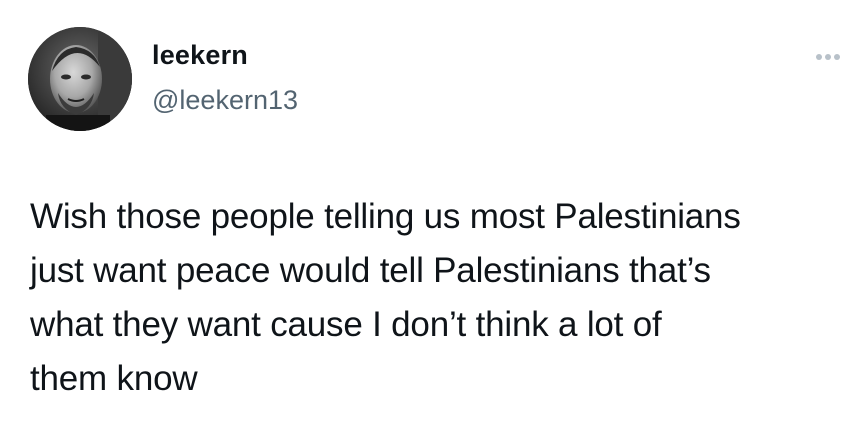 The image size is (860, 444). I want to click on avatar-photo, so click(80, 79).